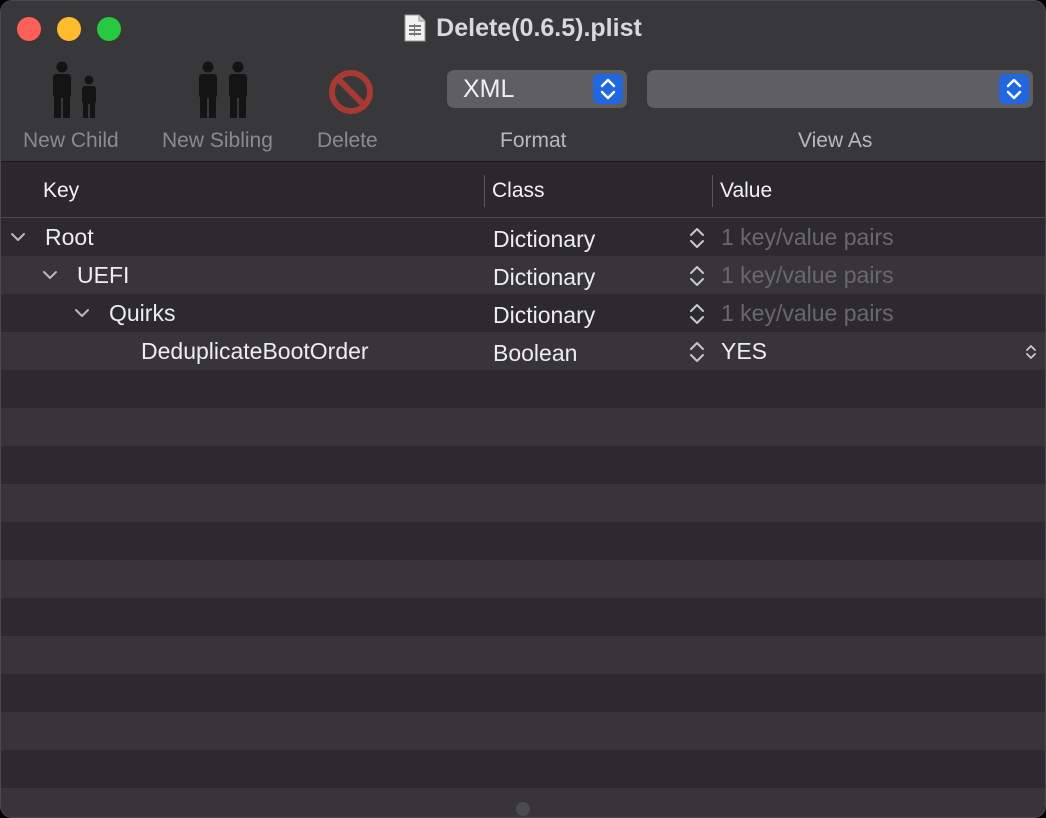  Describe the element at coordinates (835, 140) in the screenshot. I see `view-as-label: View As` at that location.